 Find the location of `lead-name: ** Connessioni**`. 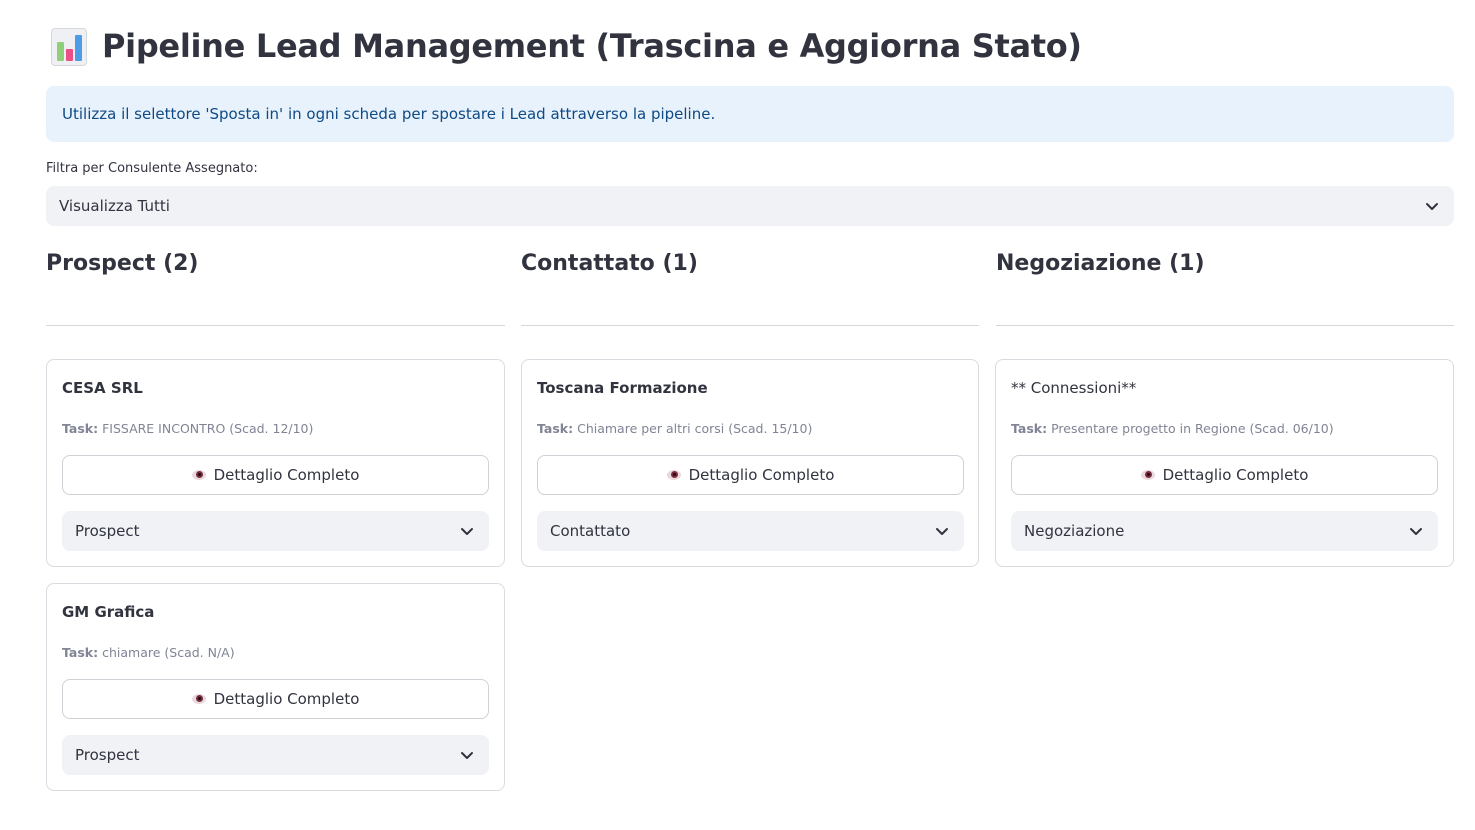

lead-name: ** Connessioni** is located at coordinates (1074, 388).